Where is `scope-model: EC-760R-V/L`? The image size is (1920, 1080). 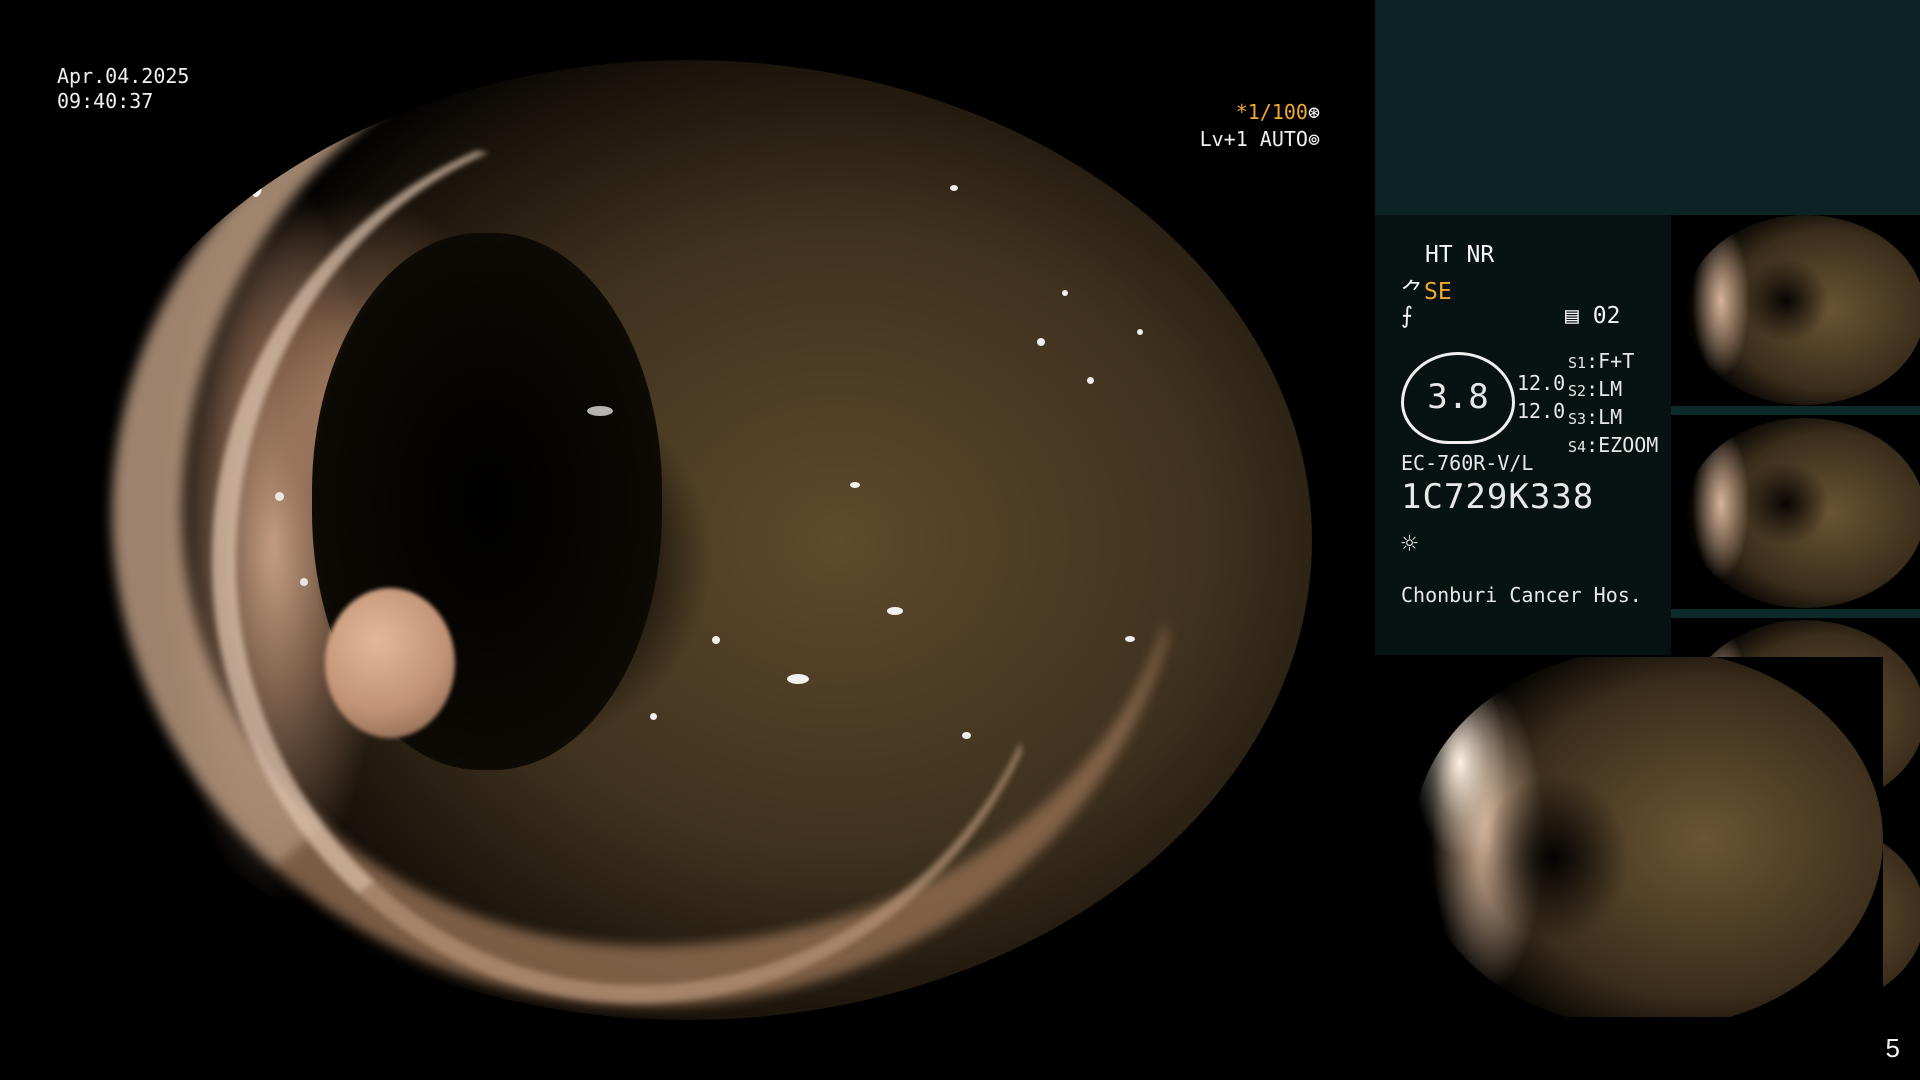 scope-model: EC-760R-V/L is located at coordinates (1467, 463).